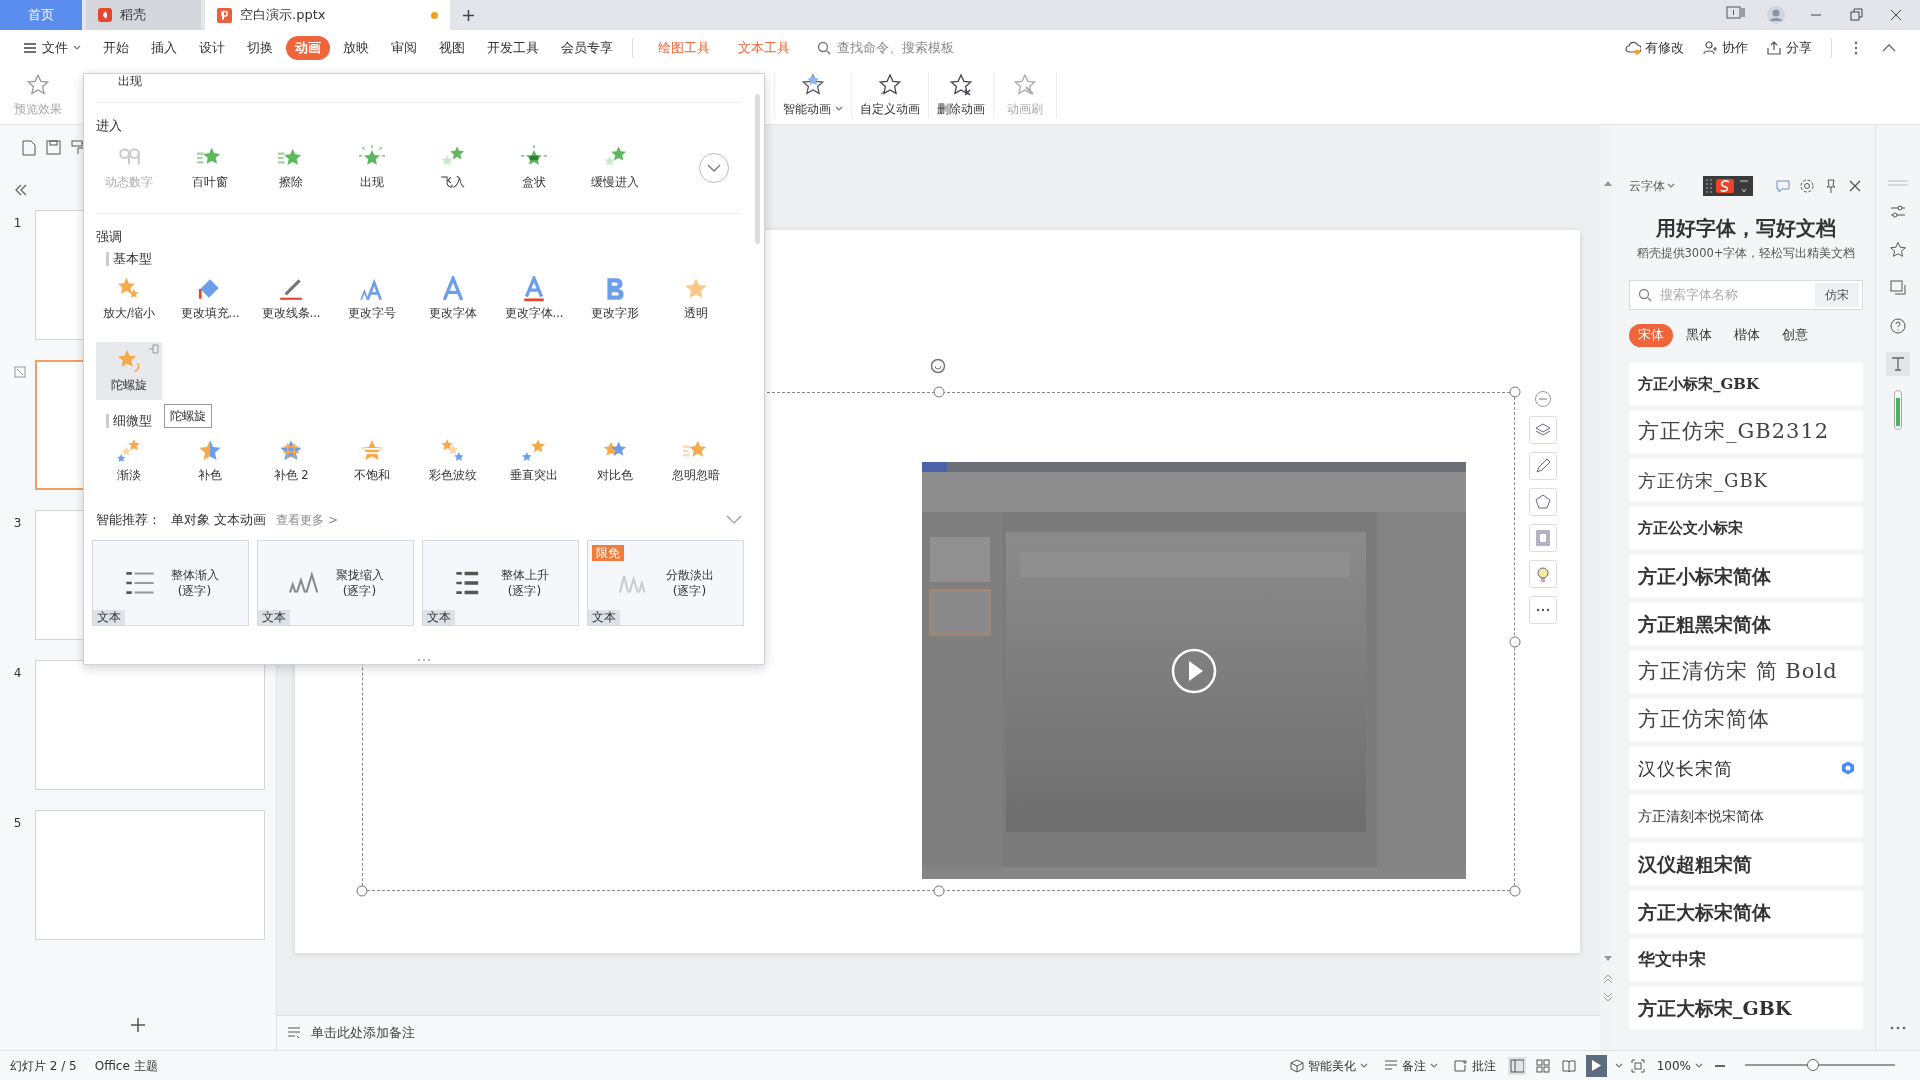  I want to click on category-tab: 黑体, so click(1699, 335).